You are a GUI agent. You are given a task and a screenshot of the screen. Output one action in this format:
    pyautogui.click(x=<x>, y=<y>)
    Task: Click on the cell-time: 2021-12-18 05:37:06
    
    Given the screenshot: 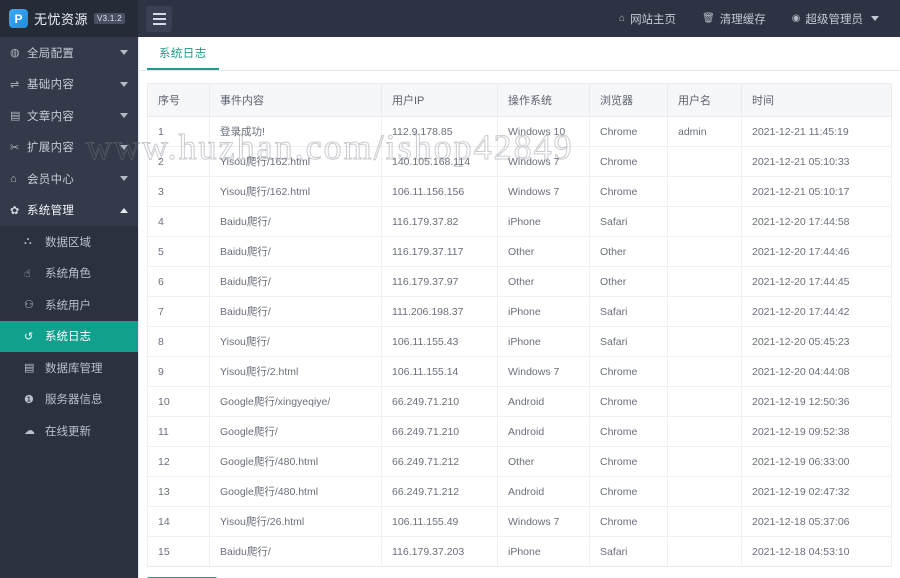 What is the action you would take?
    pyautogui.click(x=816, y=521)
    